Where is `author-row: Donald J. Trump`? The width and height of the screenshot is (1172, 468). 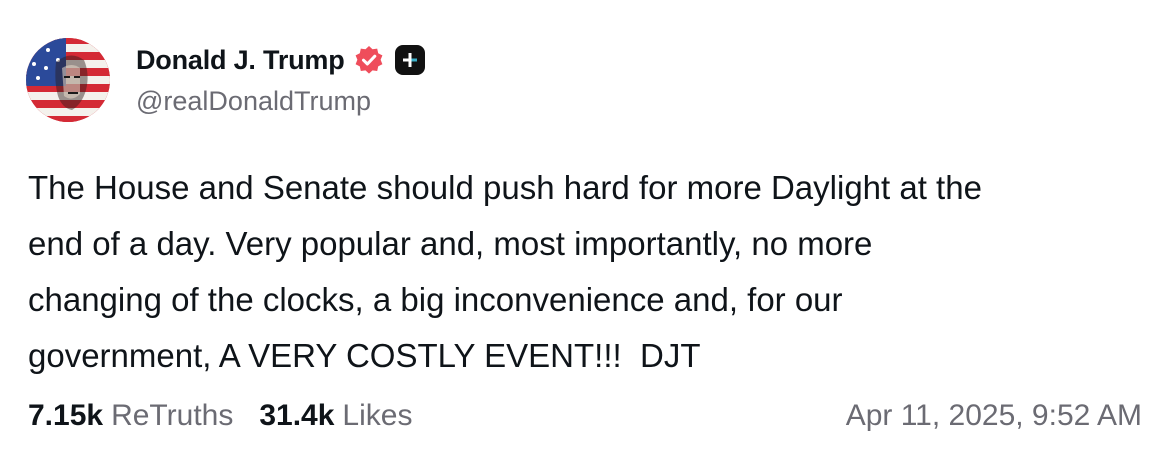 author-row: Donald J. Trump is located at coordinates (280, 60).